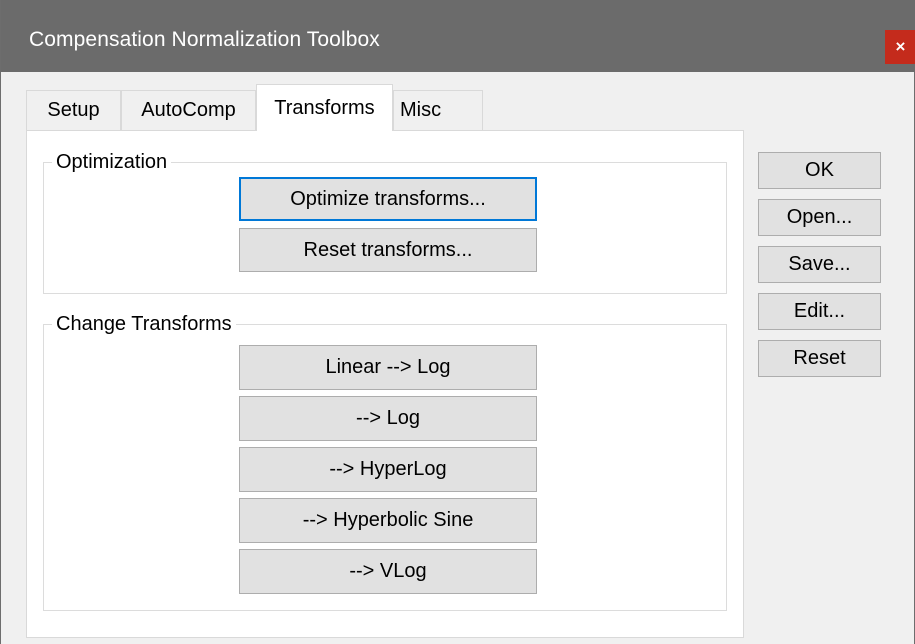  I want to click on close-button: ×, so click(900, 47).